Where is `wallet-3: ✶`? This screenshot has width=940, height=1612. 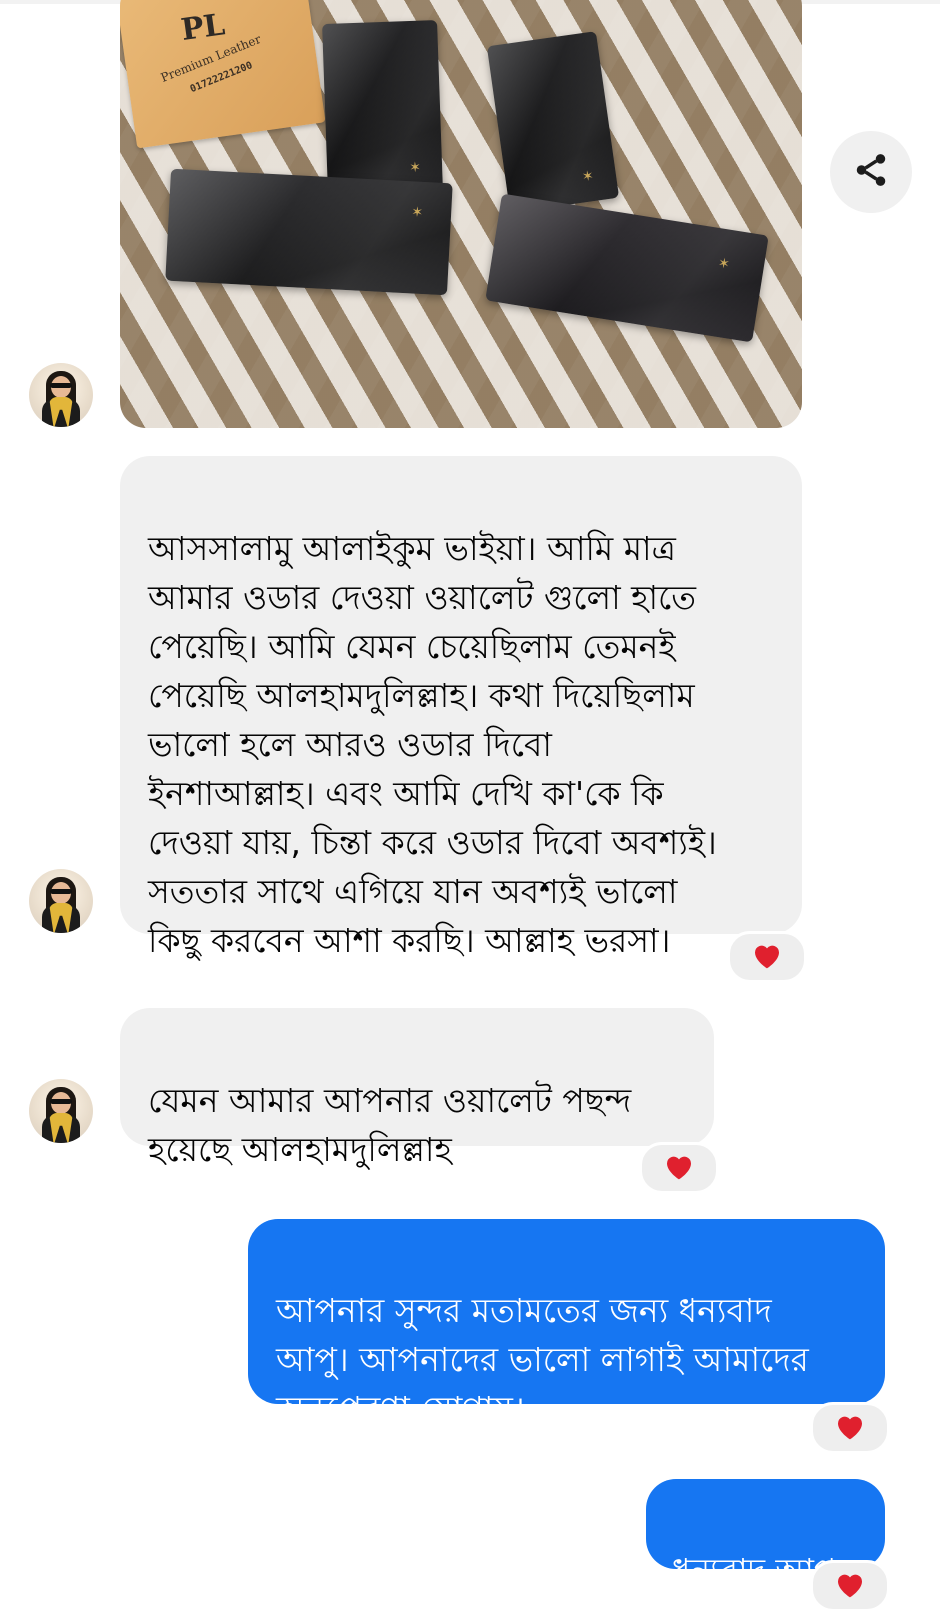
wallet-3: ✶ is located at coordinates (309, 232).